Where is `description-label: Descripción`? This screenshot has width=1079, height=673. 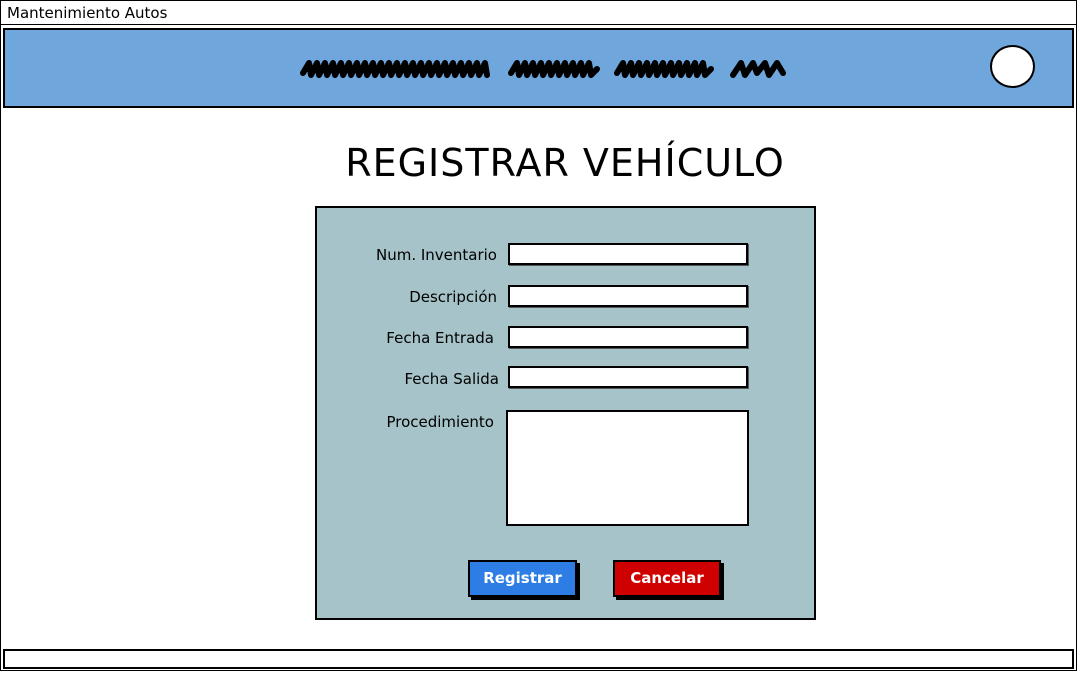 description-label: Descripción is located at coordinates (453, 297).